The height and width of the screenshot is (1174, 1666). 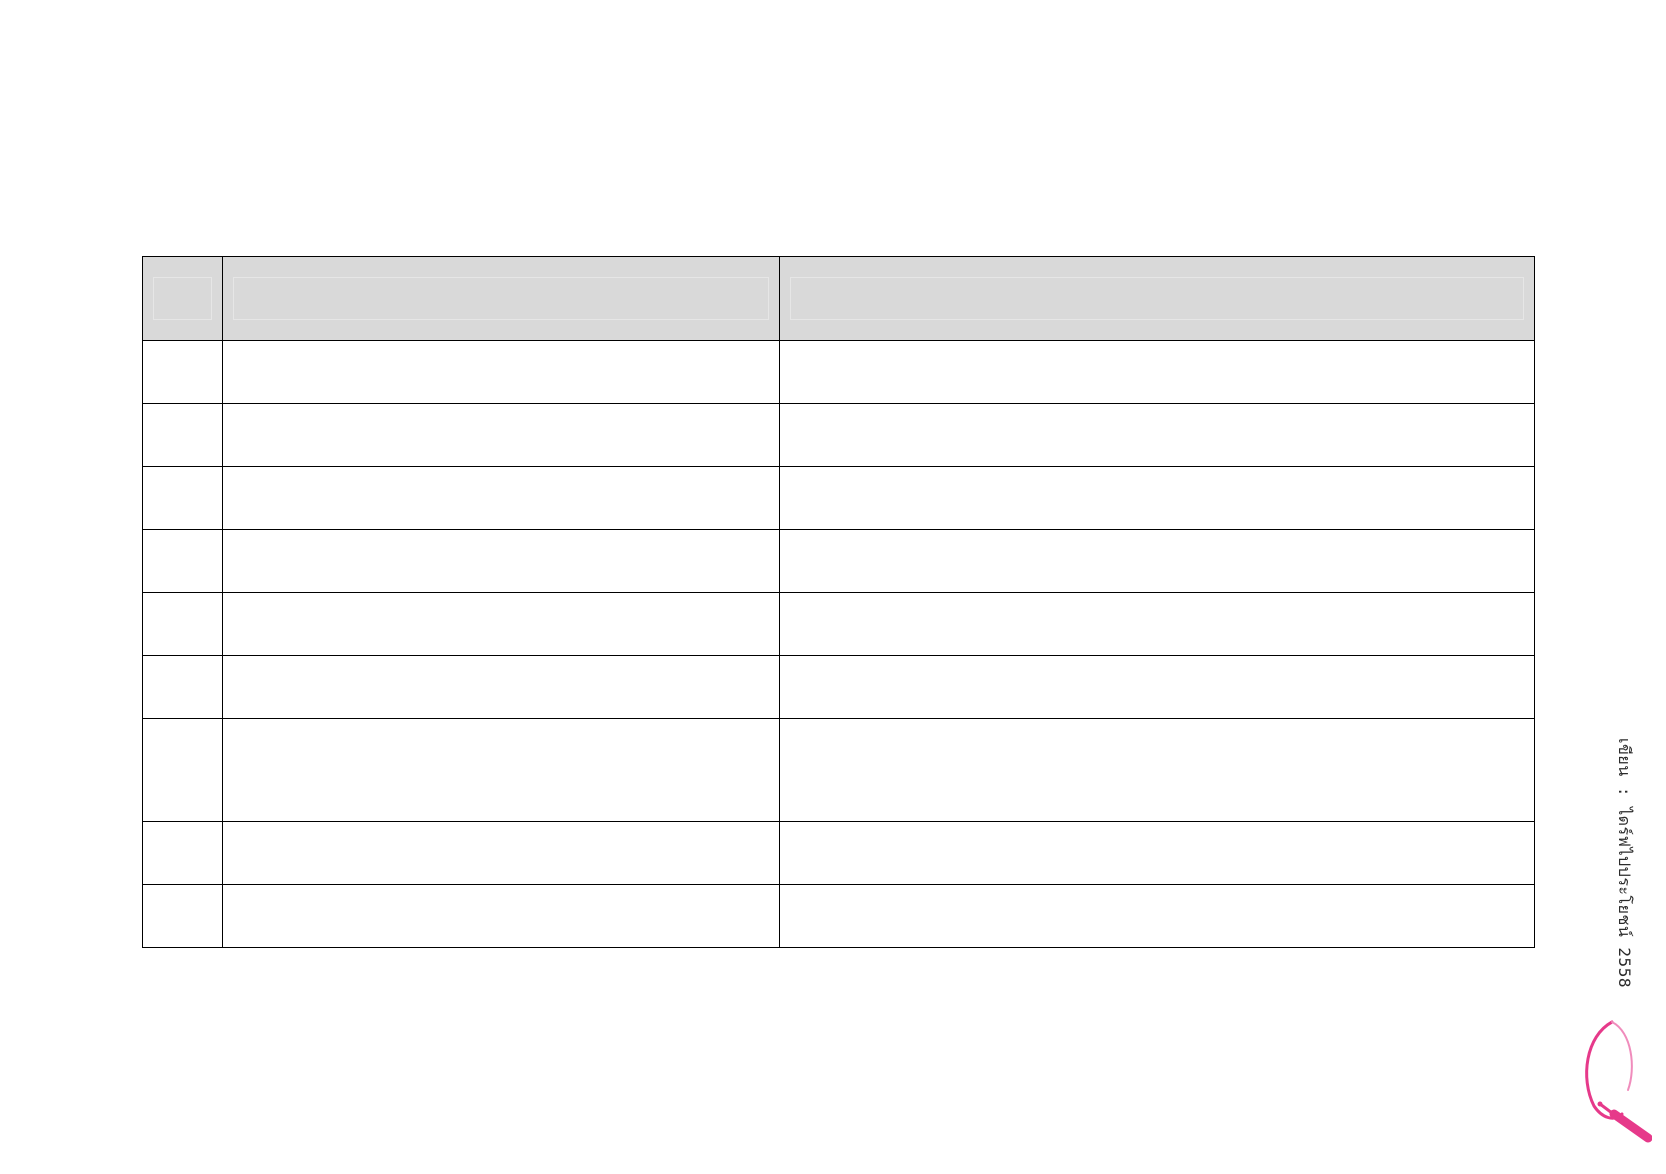 I want to click on side-caption: เขียน : ไดร์ฟไปประโยชน์ 2558, so click(x=1624, y=878).